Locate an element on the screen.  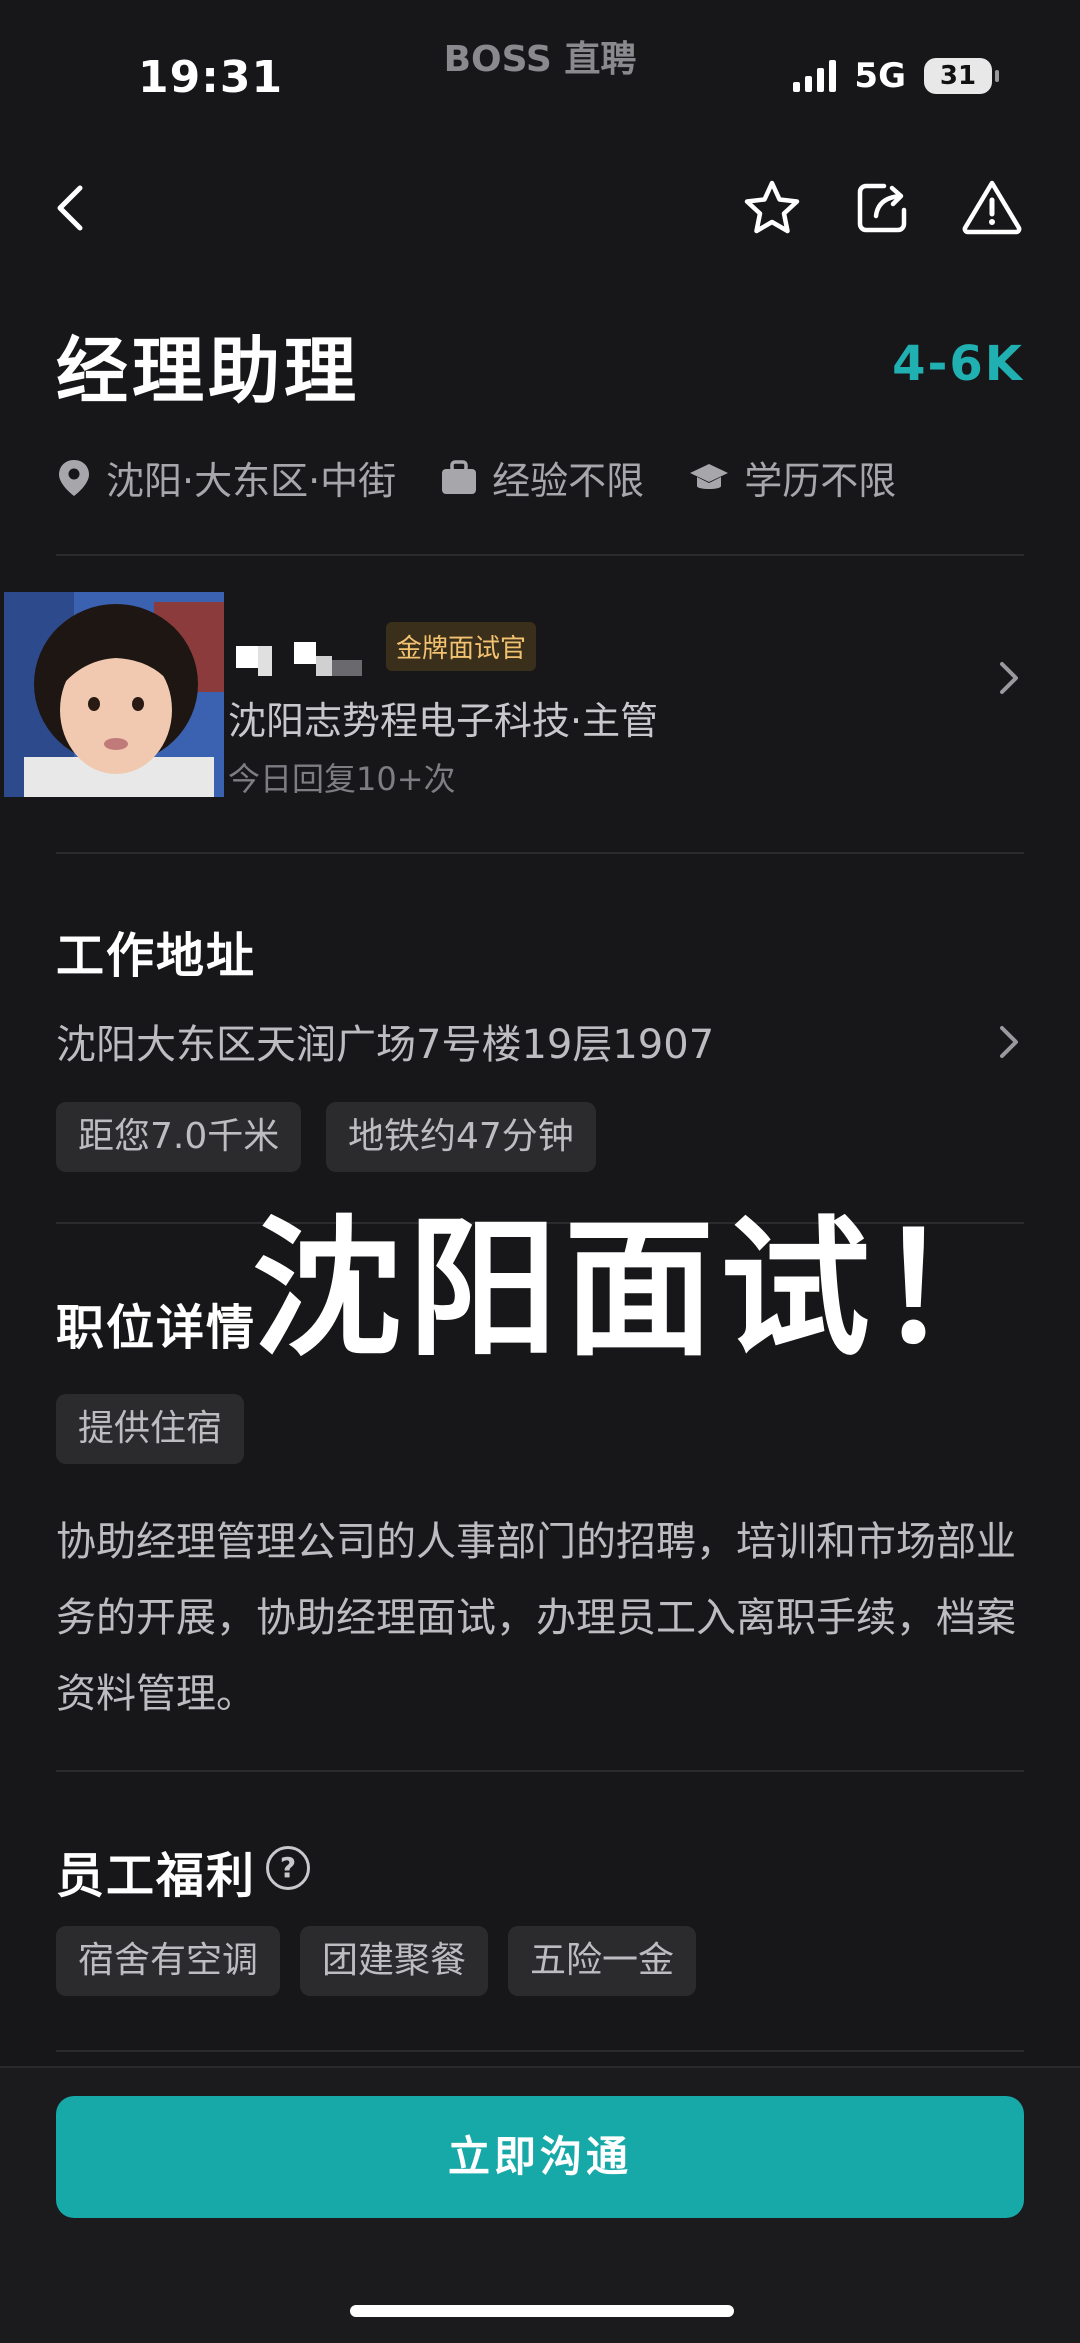
subway-tag: 地铁约47分钟 is located at coordinates (461, 1137).